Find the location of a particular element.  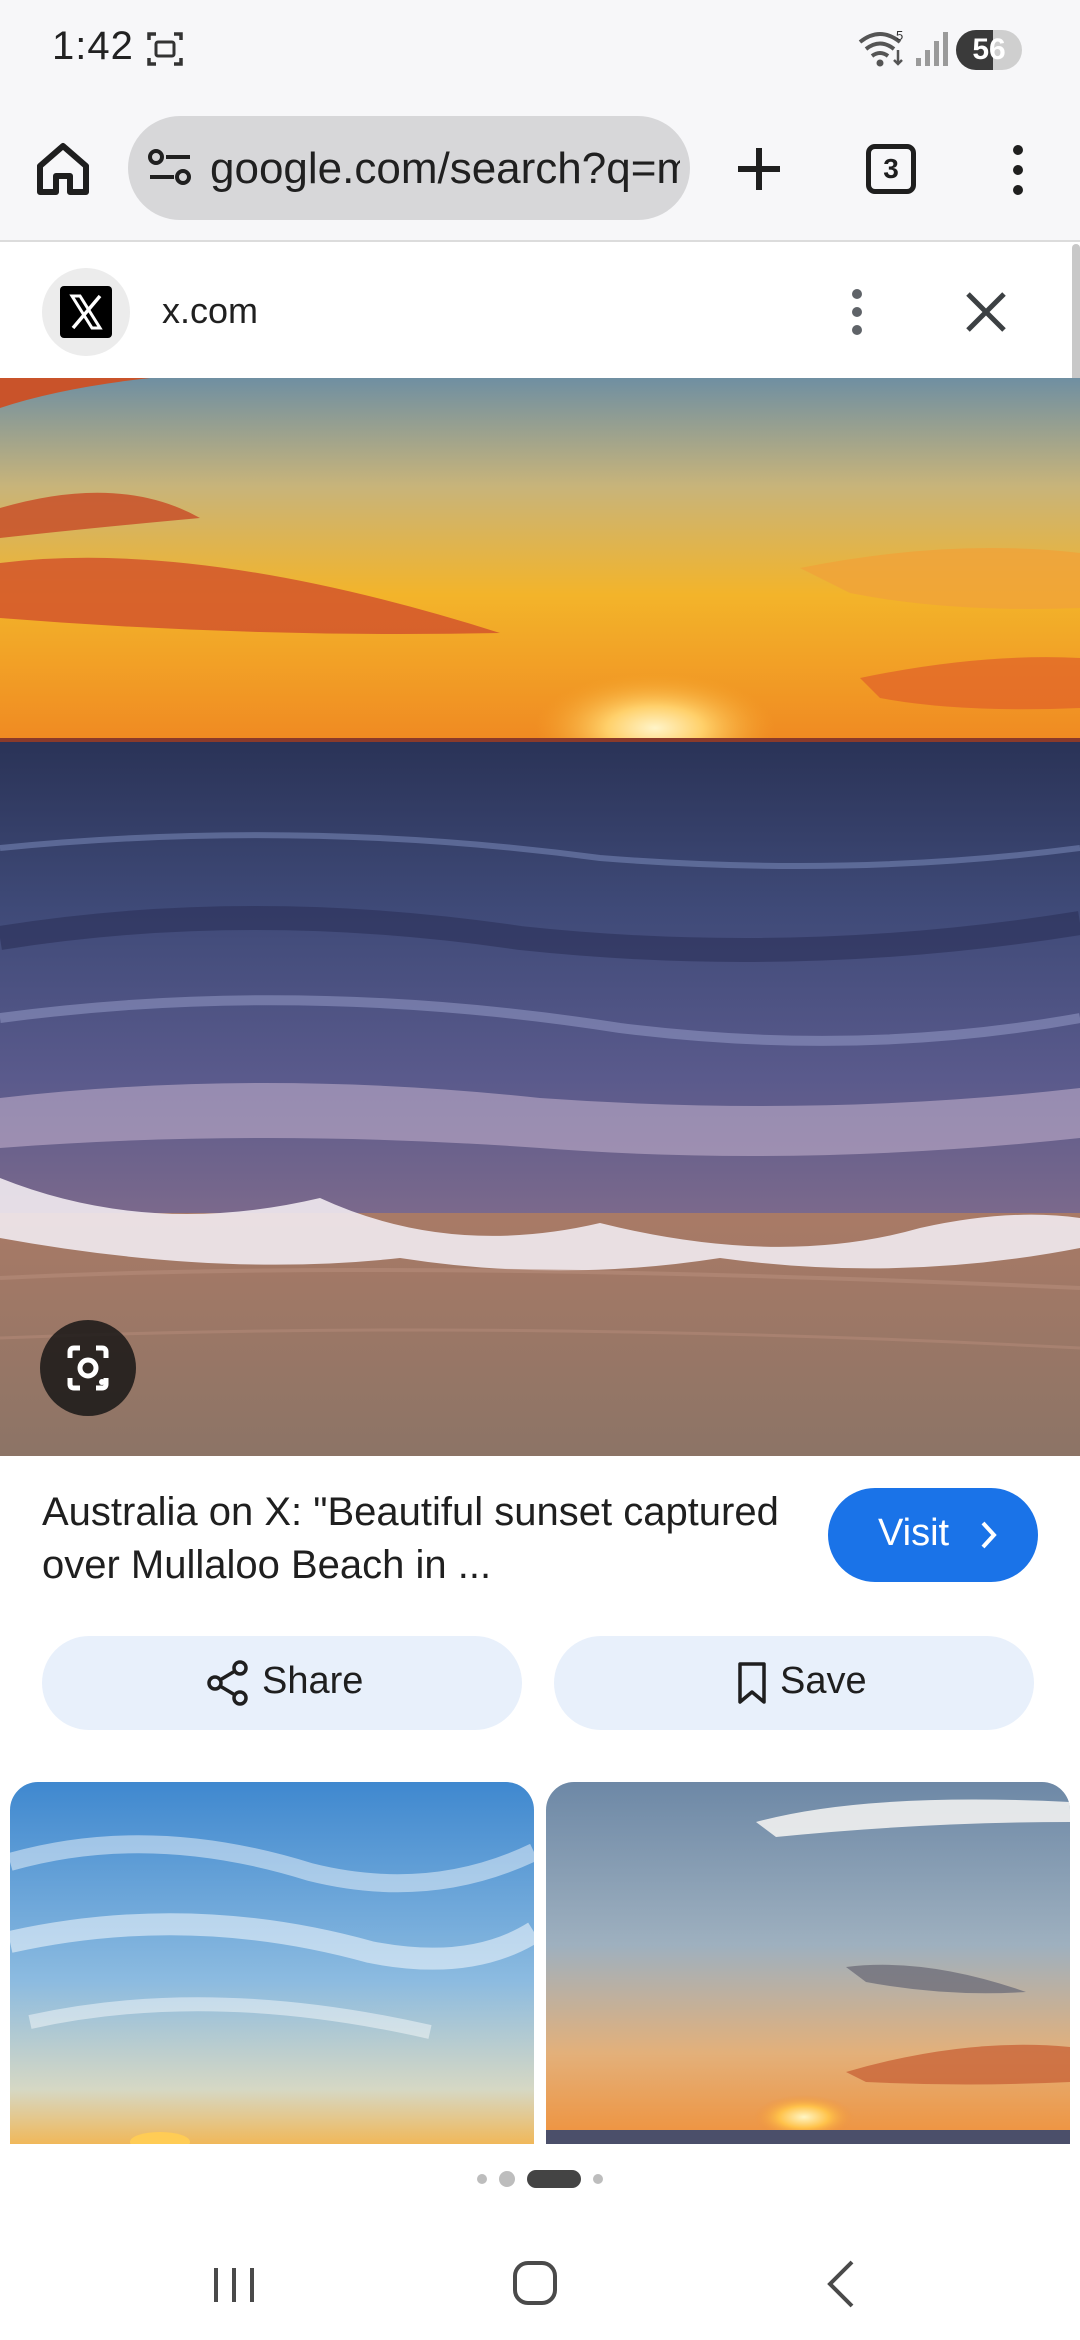

share-button: Share is located at coordinates (282, 1683).